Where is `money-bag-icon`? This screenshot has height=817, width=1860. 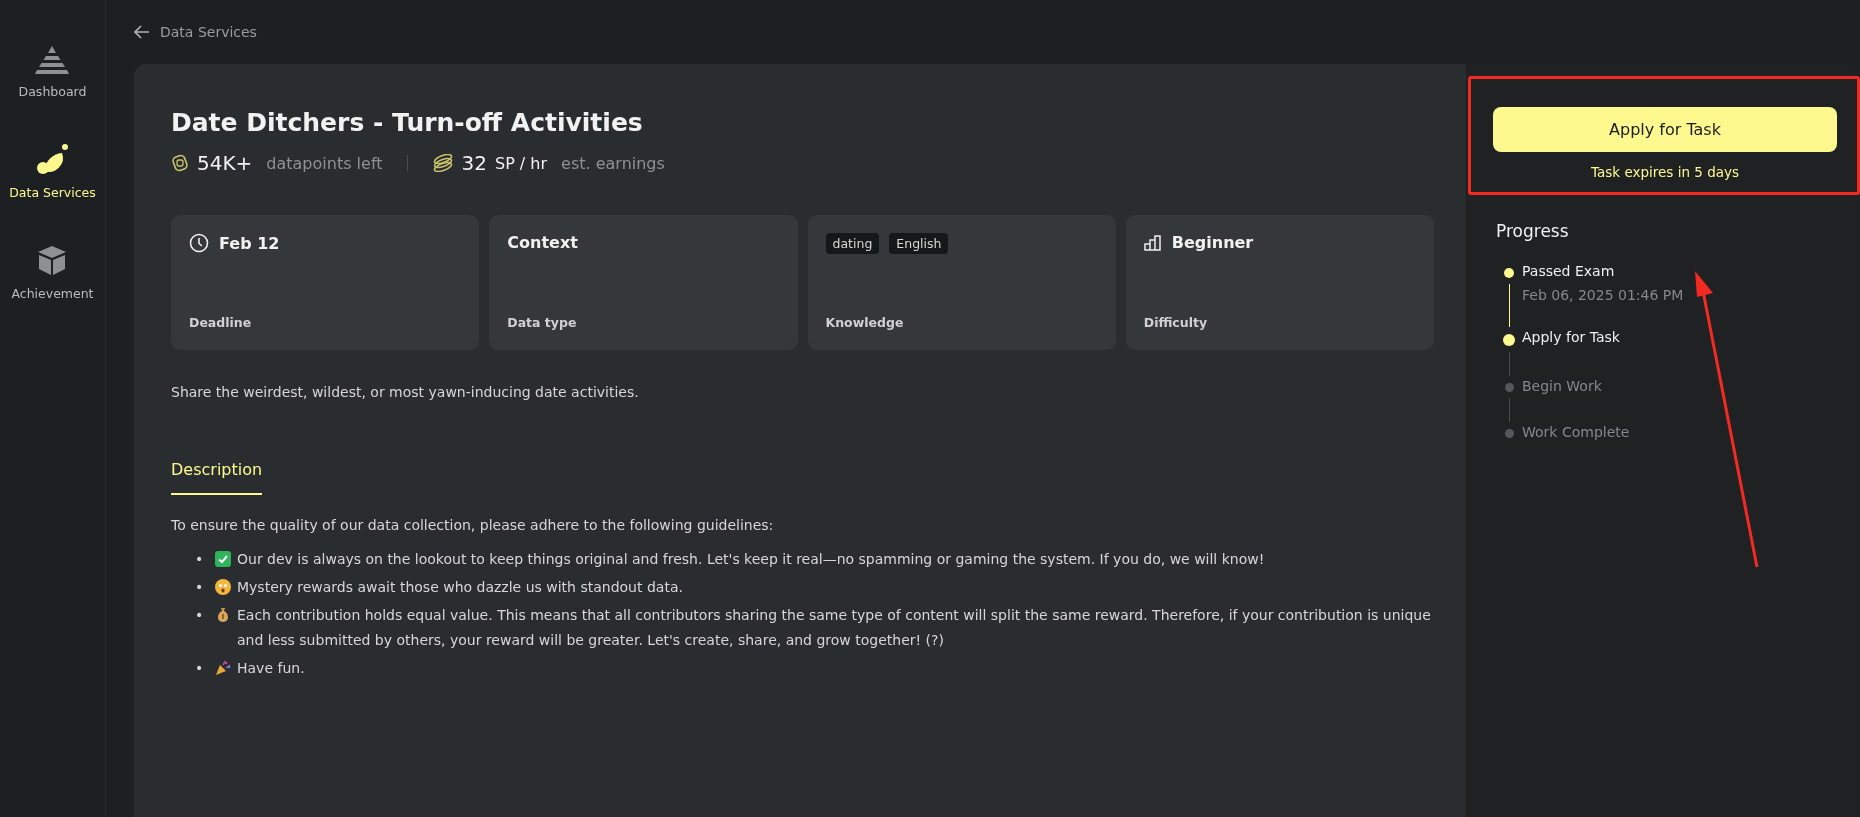
money-bag-icon is located at coordinates (223, 615).